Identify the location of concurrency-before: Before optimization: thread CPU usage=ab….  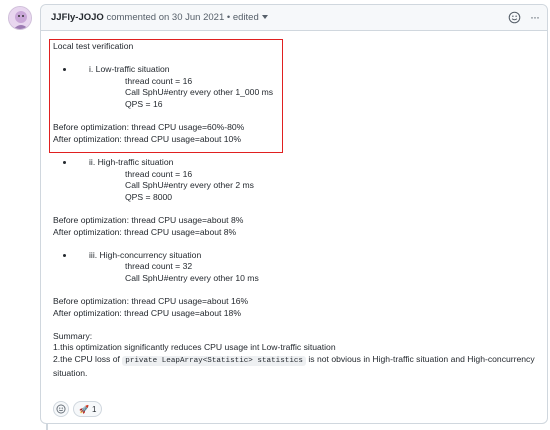
(151, 301).